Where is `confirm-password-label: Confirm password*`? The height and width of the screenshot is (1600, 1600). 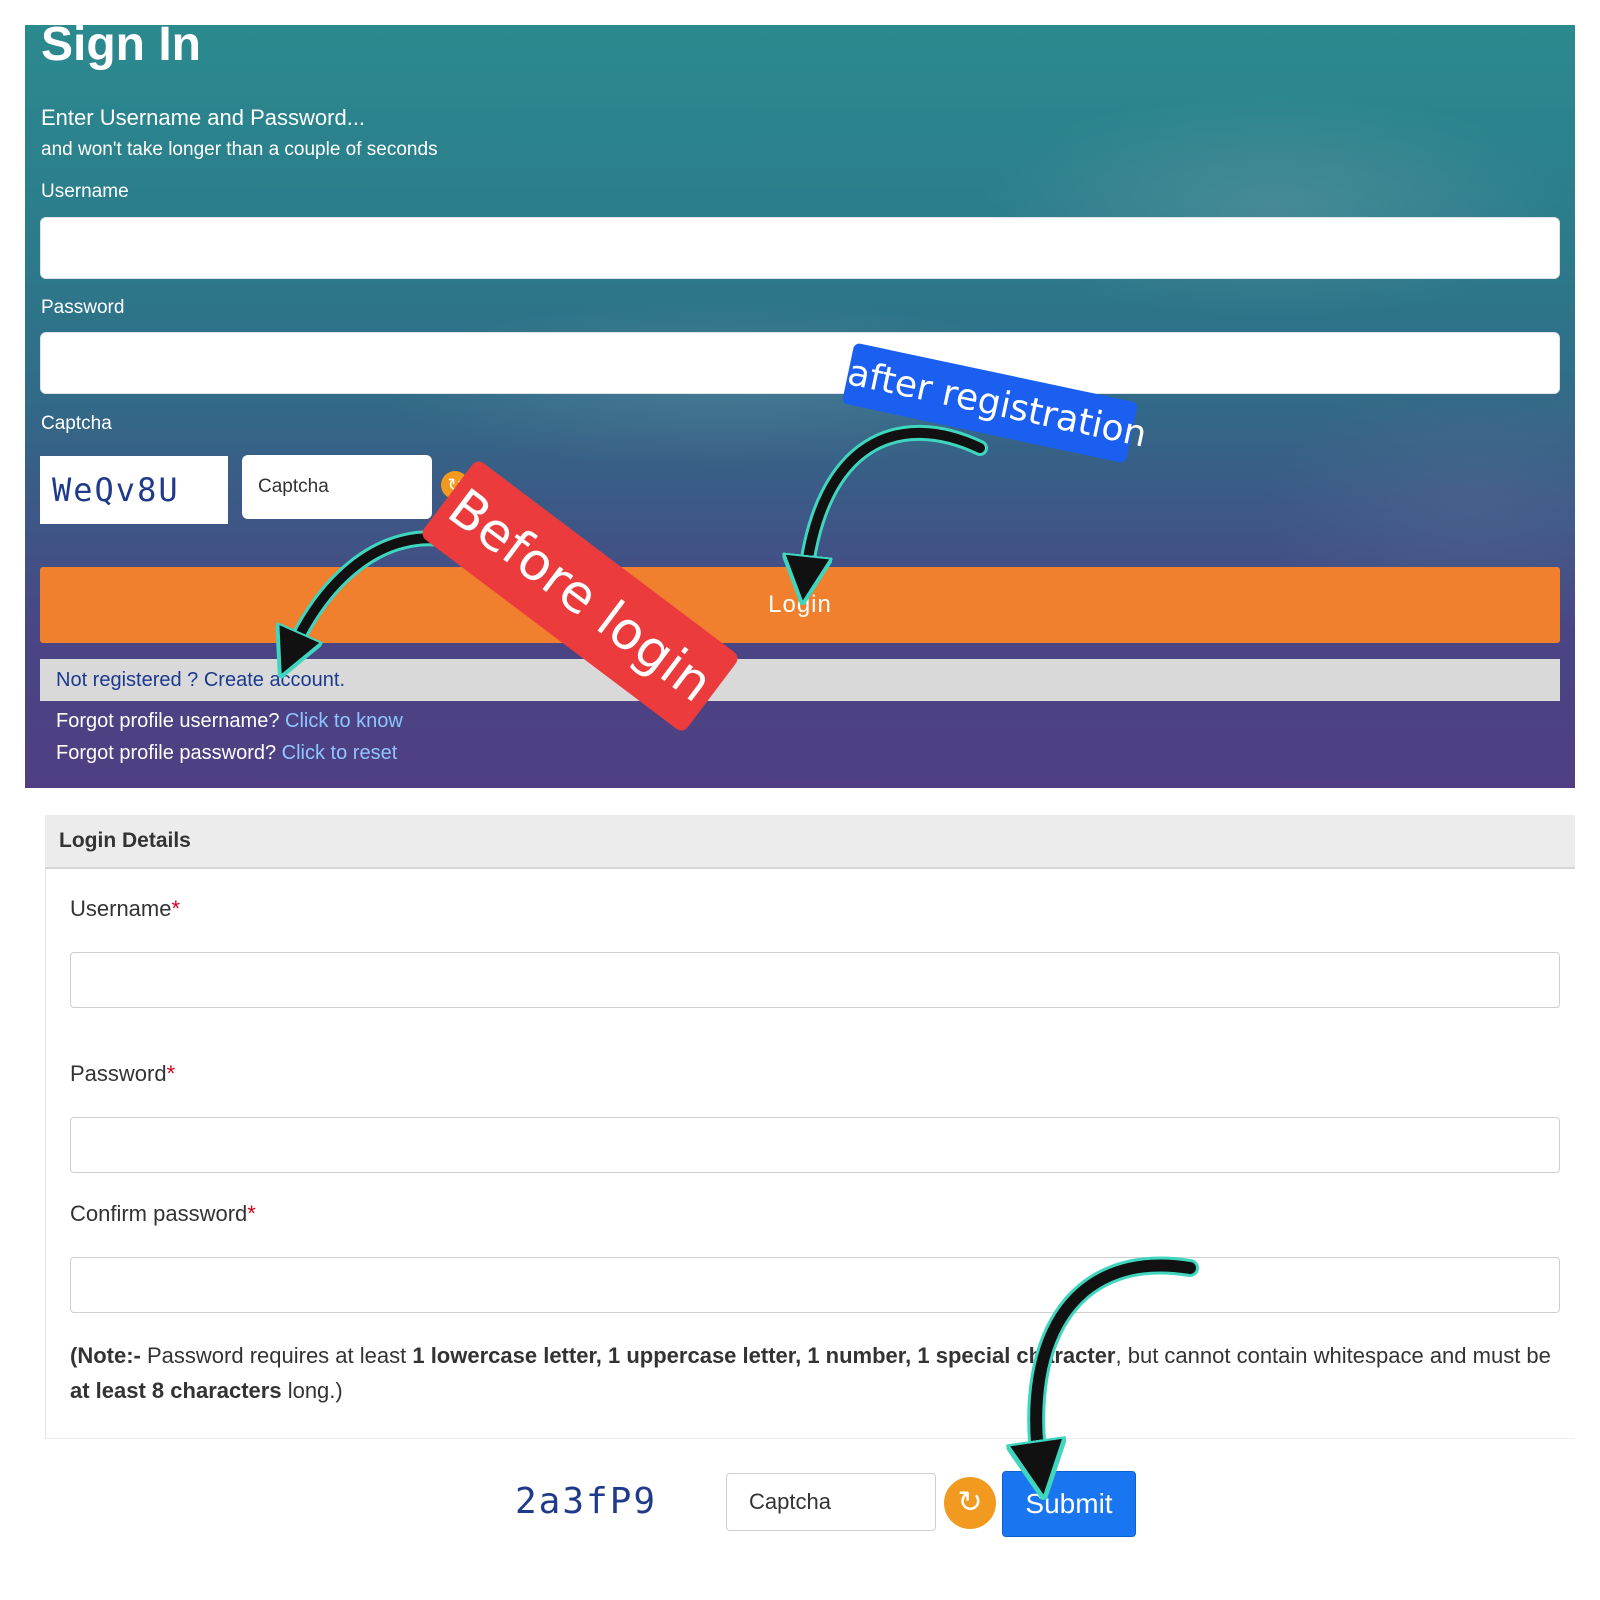
confirm-password-label: Confirm password* is located at coordinates (163, 1214).